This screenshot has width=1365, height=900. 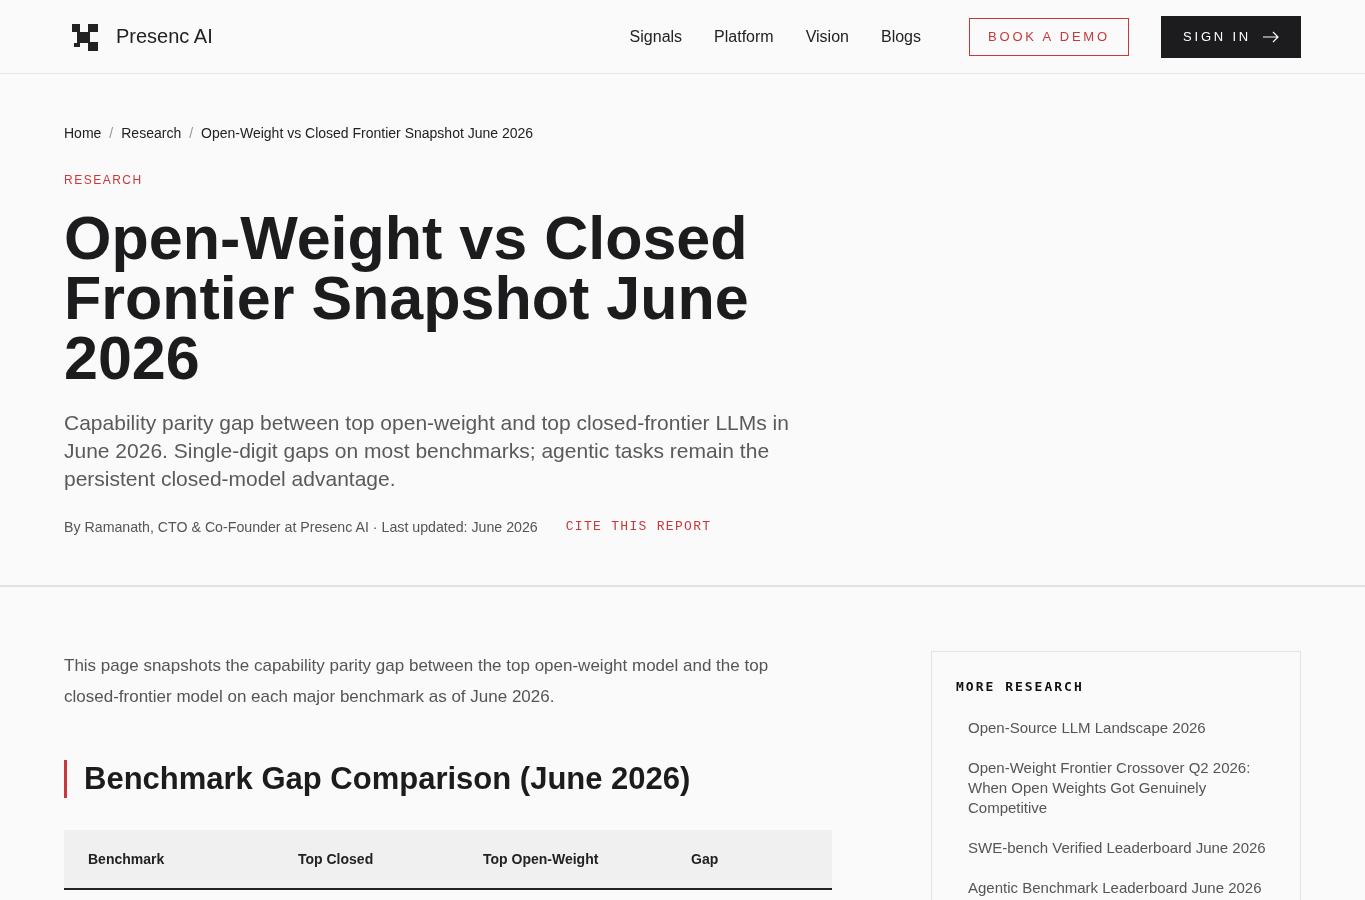 I want to click on column-header: Top Closed, so click(x=336, y=859).